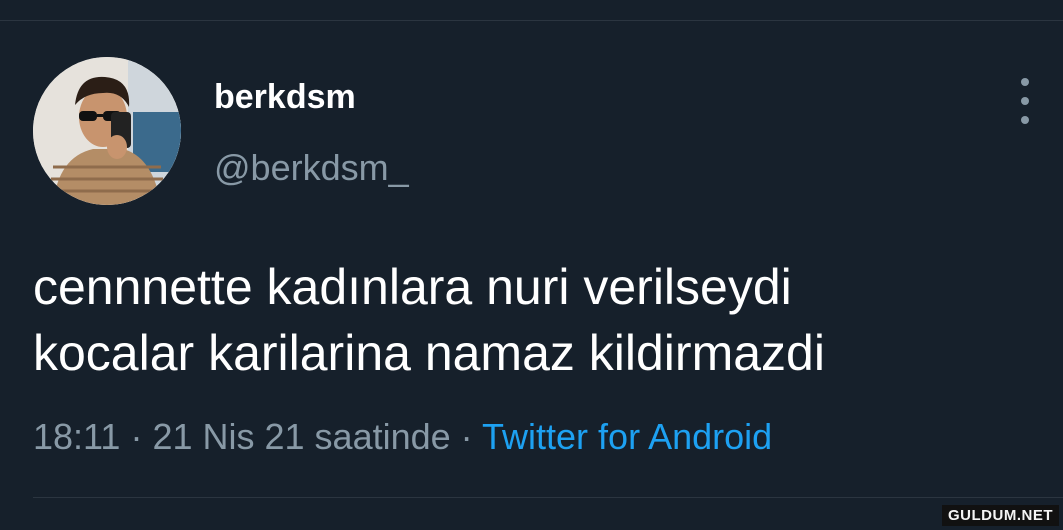  What do you see at coordinates (1000, 515) in the screenshot?
I see `watermark: GULDUM.NET` at bounding box center [1000, 515].